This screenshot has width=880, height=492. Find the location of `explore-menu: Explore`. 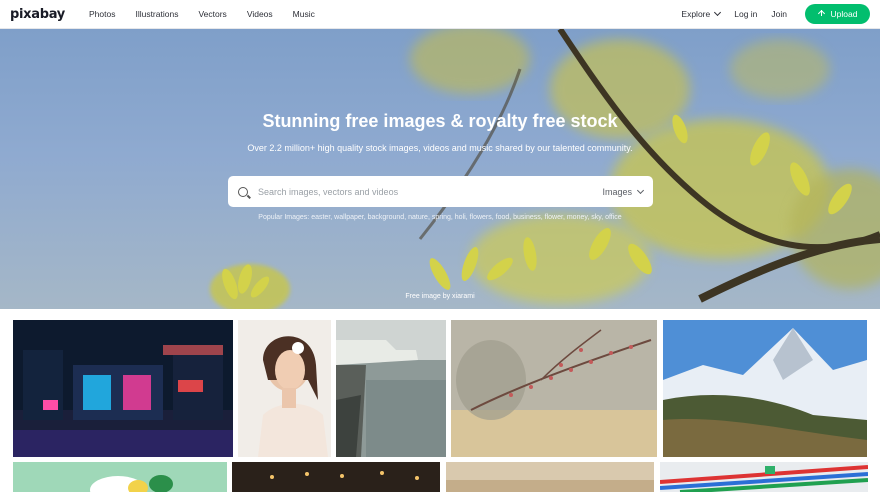

explore-menu: Explore is located at coordinates (701, 13).